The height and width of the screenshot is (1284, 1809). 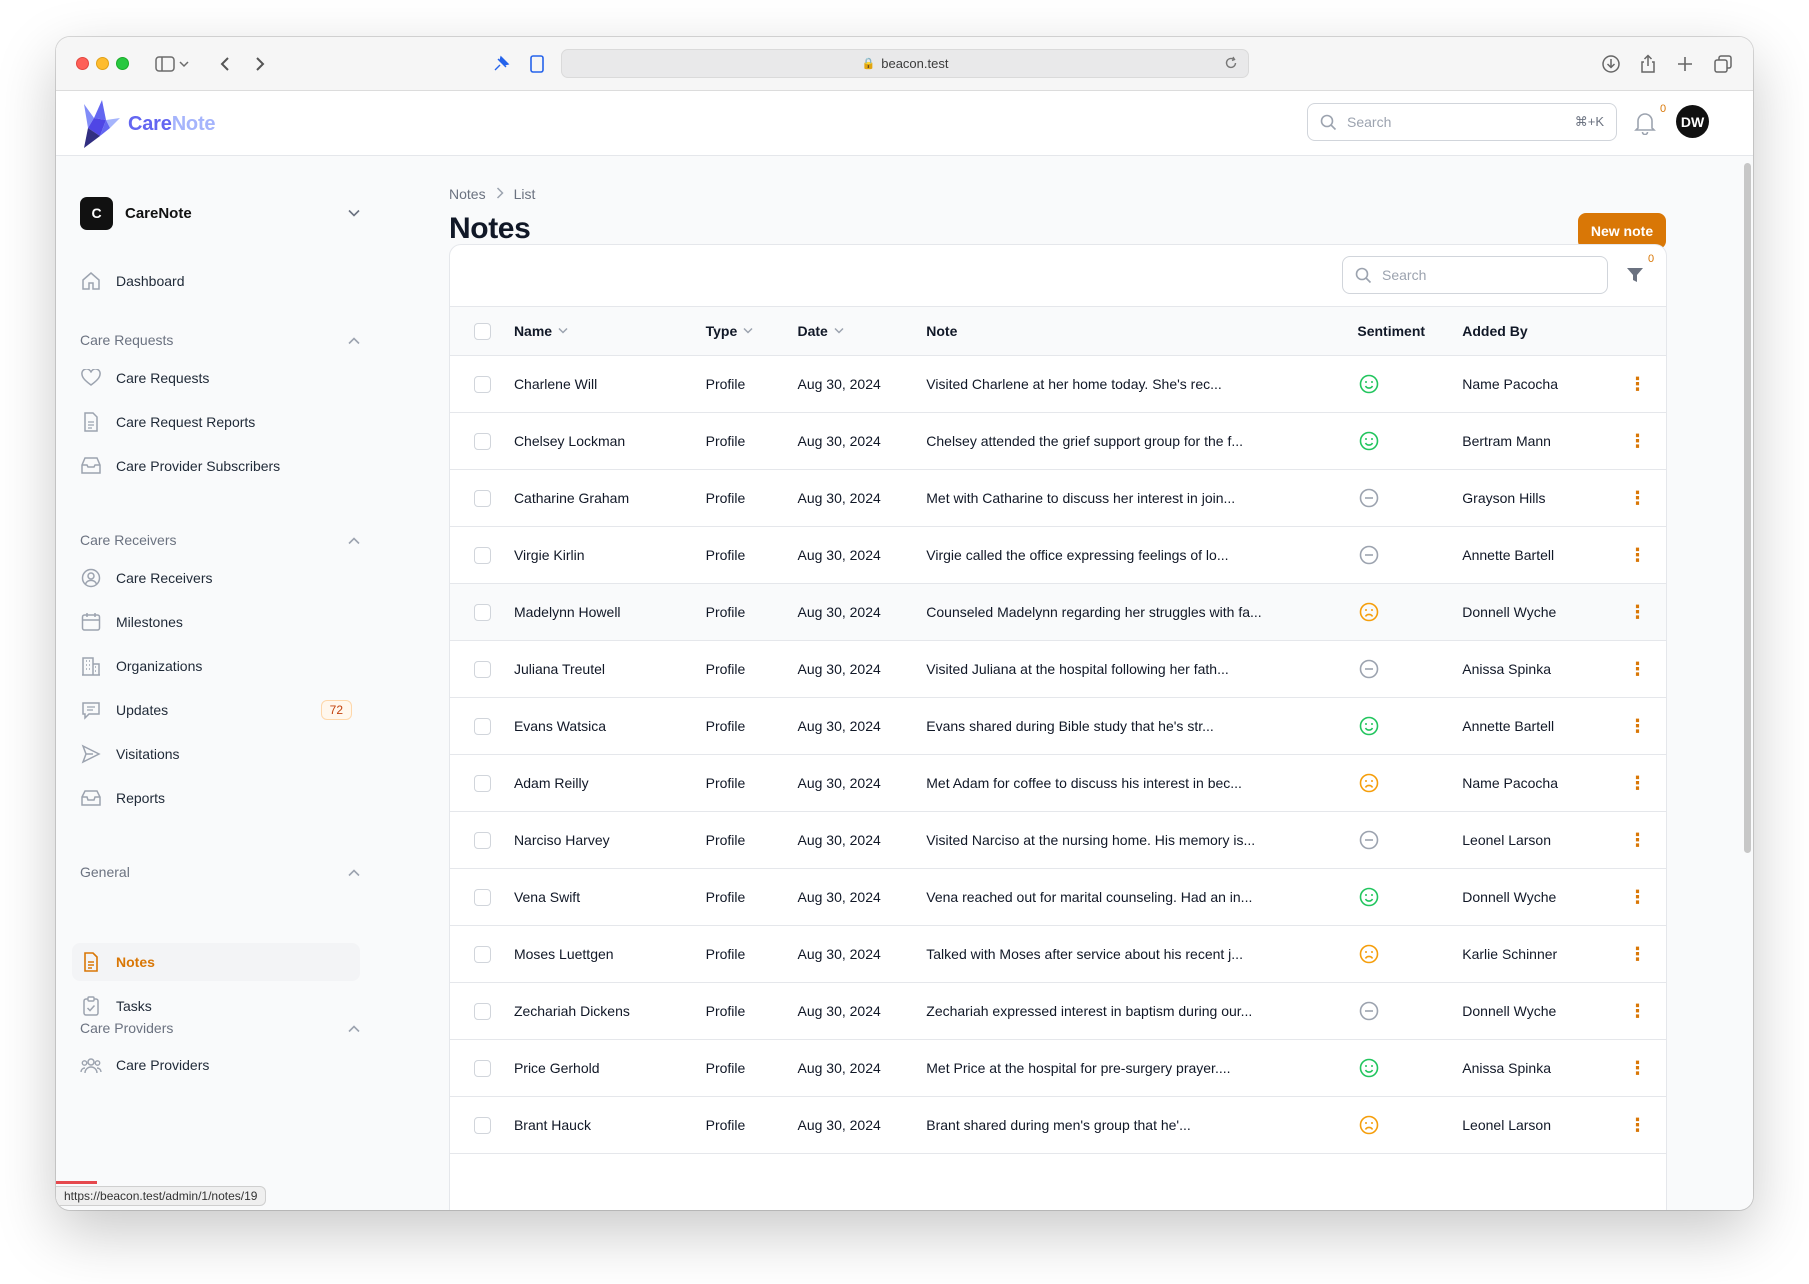 What do you see at coordinates (609, 331) in the screenshot?
I see `column-header-name: Name` at bounding box center [609, 331].